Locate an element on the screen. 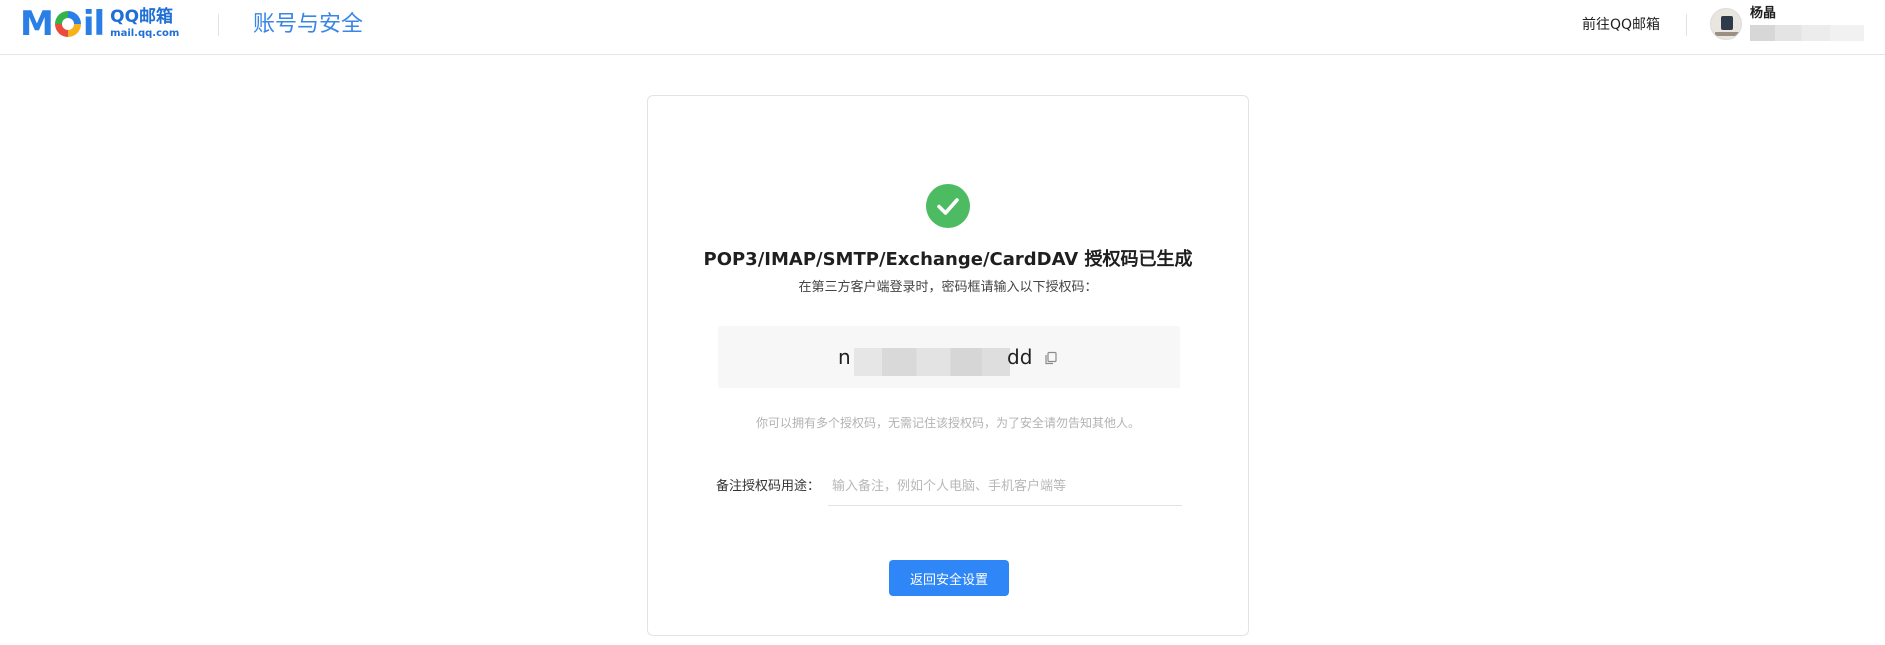 This screenshot has width=1885, height=645. auth-code-prefix: n is located at coordinates (844, 357).